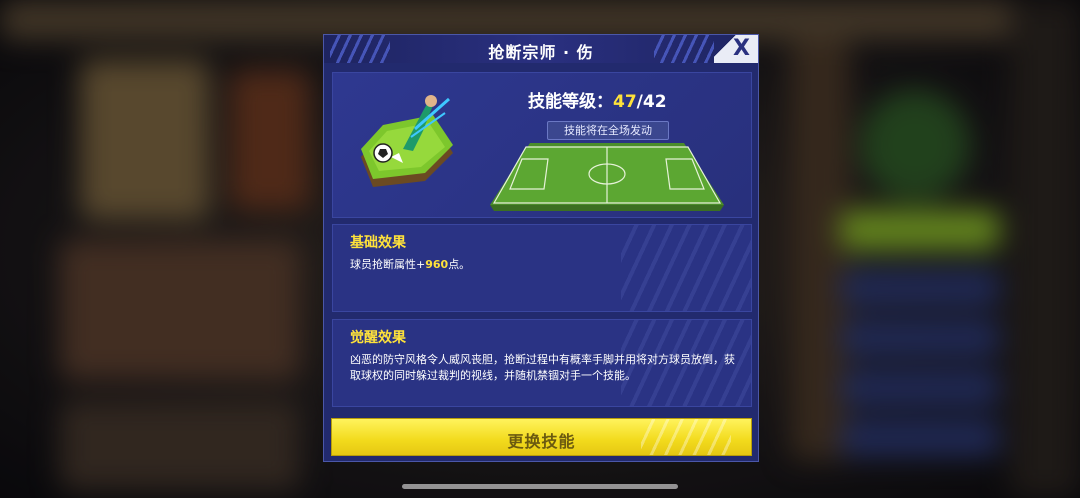 This screenshot has height=498, width=1080. I want to click on change-skill-button: 更换技能, so click(541, 437).